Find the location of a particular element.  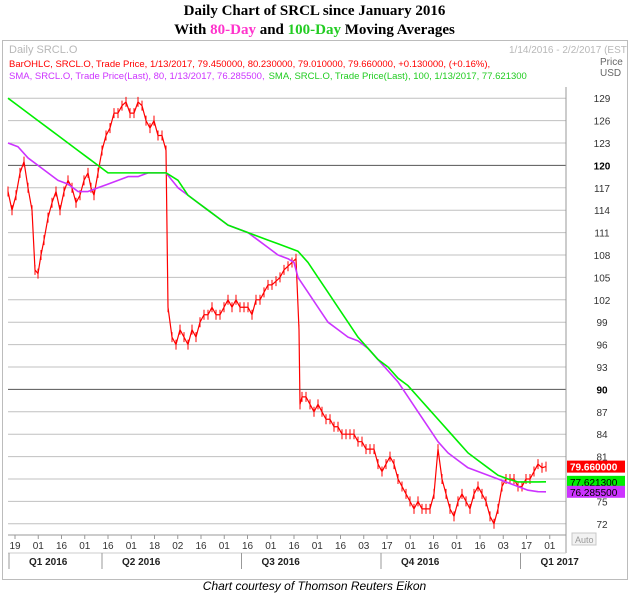

quarter-label: Q1 2016 is located at coordinates (48, 562).